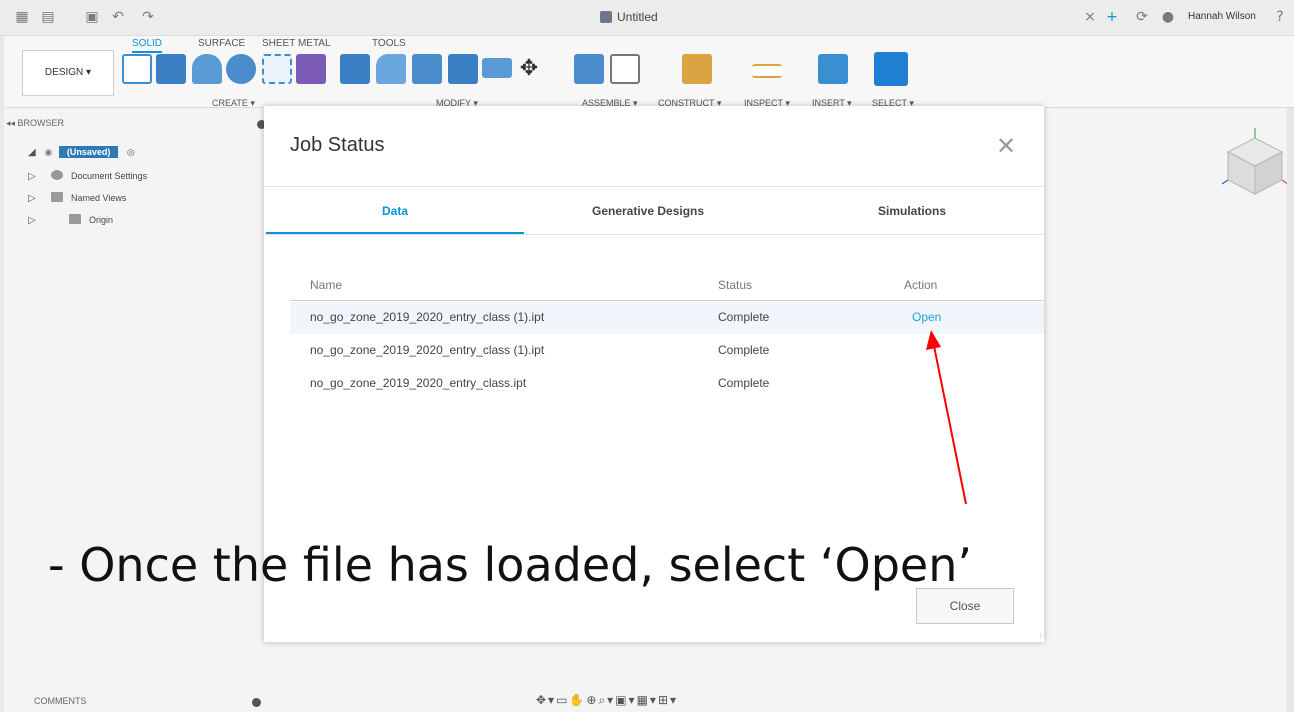 The image size is (1294, 712). Describe the element at coordinates (87, 179) in the screenshot. I see `browser-item-document-settings: ▷ Document Settings` at that location.